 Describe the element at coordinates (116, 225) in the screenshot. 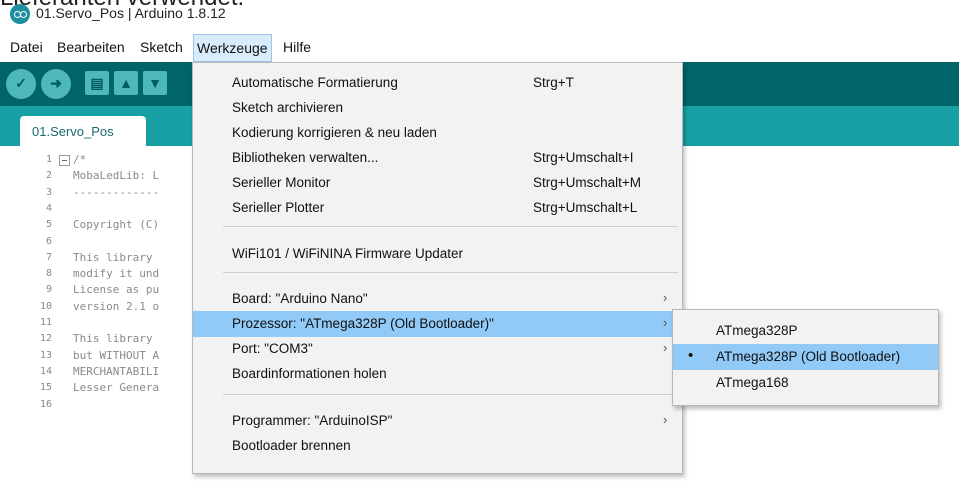

I see `code-line: Copyright (C)` at that location.